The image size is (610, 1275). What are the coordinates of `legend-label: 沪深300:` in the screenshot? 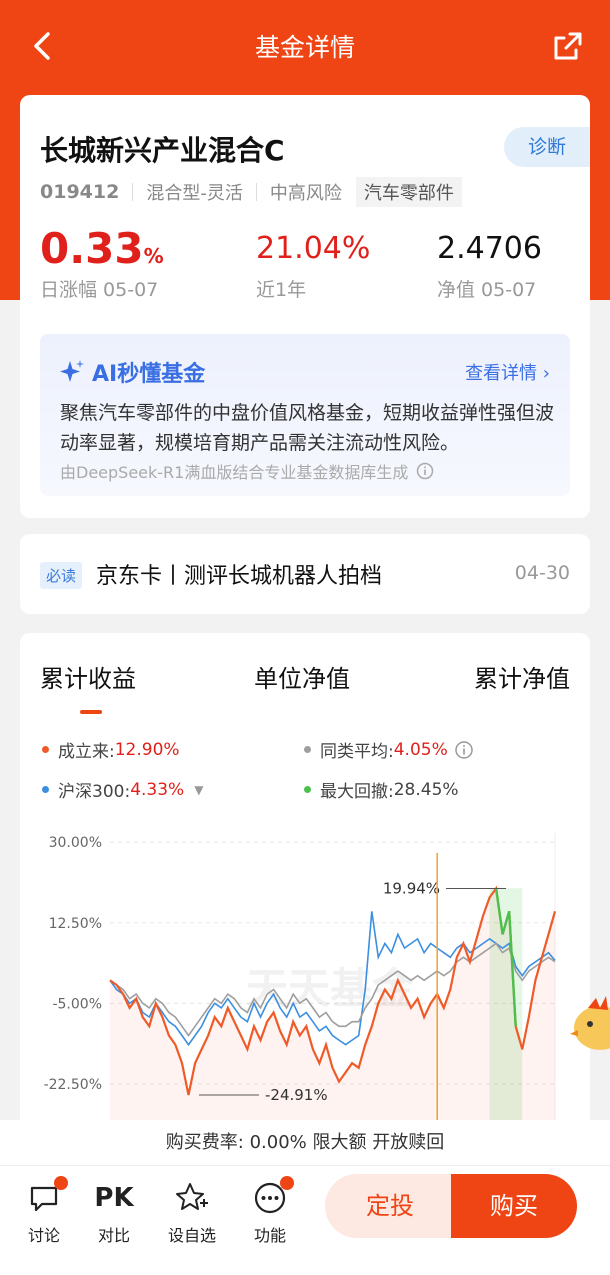 It's located at (94, 792).